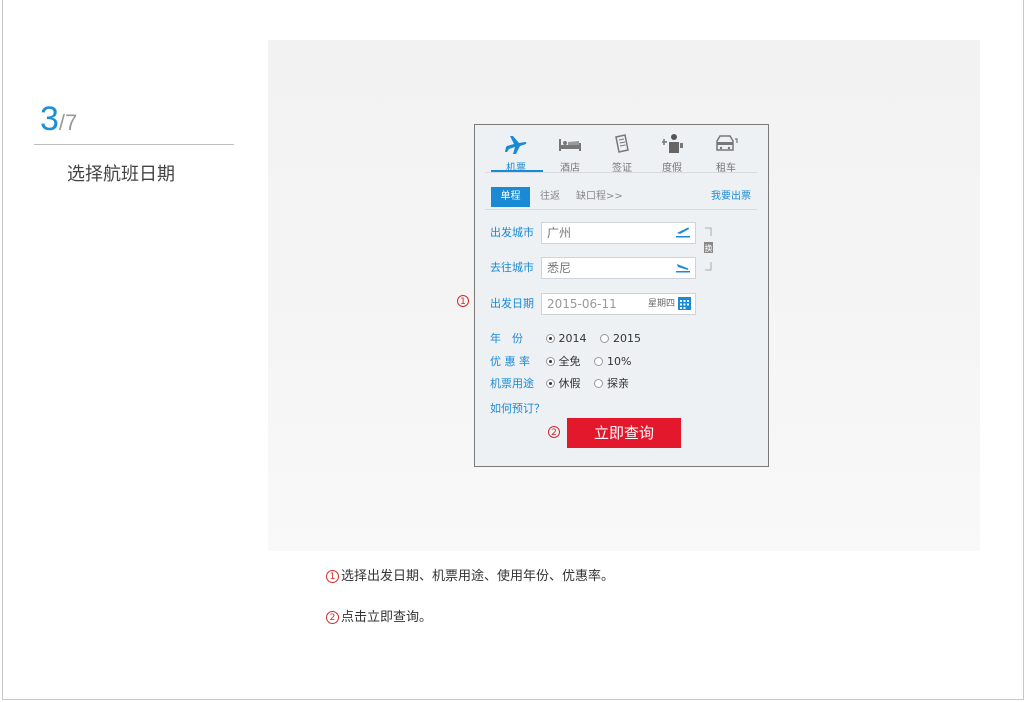 This screenshot has height=702, width=1028. What do you see at coordinates (510, 361) in the screenshot?
I see `discount-label: 优 惠 率` at bounding box center [510, 361].